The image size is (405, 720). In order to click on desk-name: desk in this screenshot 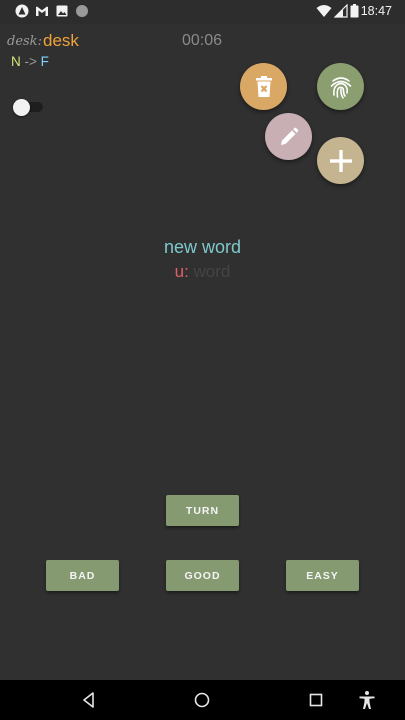, I will do `click(61, 41)`.